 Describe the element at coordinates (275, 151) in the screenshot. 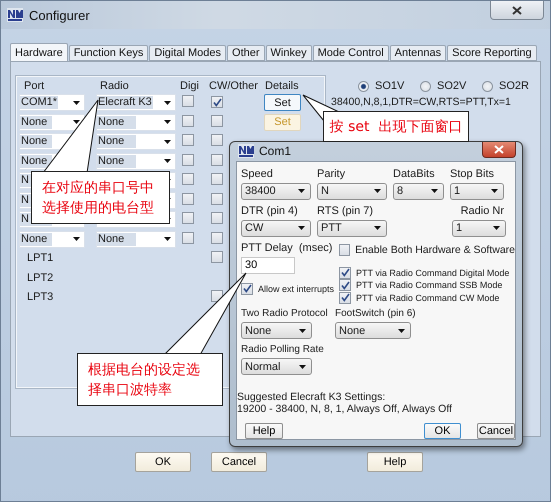

I see `dialog-title: Com1` at that location.